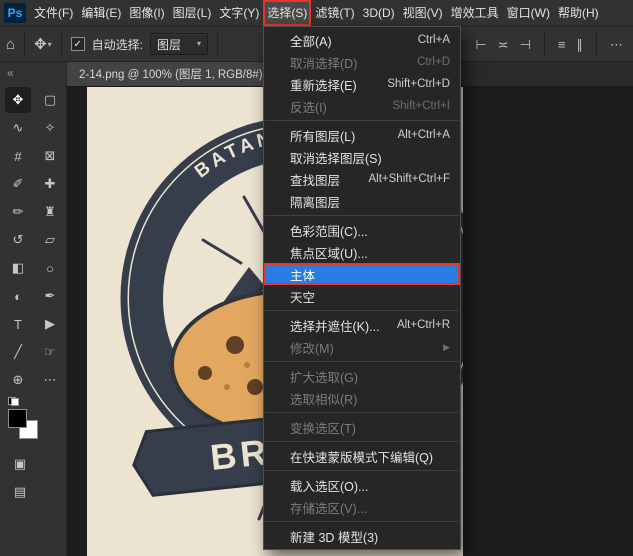 This screenshot has height=556, width=633. What do you see at coordinates (433, 40) in the screenshot?
I see `menu-item-shortcut: Ctrl+A` at bounding box center [433, 40].